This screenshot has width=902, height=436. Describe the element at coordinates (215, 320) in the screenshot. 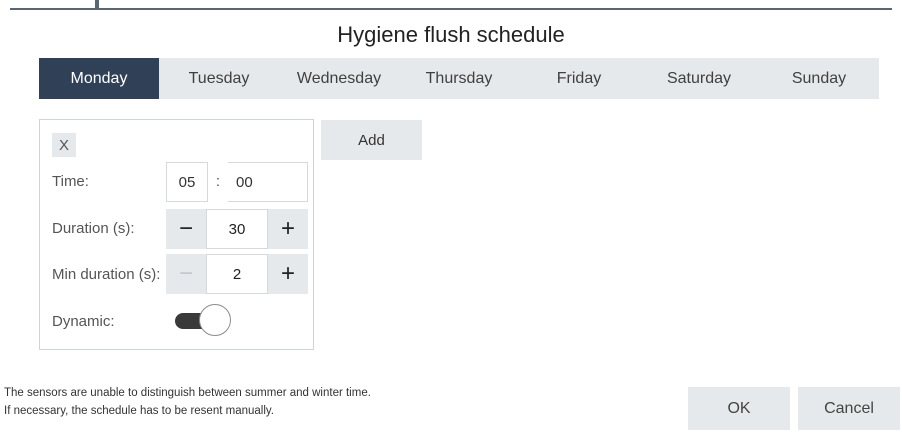

I see `toggle-knob` at that location.